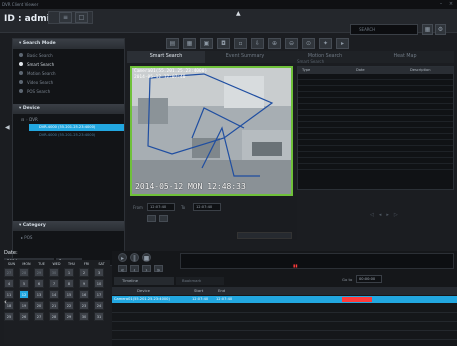 The height and width of the screenshot is (346, 457). I want to click on minimize-button: –, so click(441, 4).